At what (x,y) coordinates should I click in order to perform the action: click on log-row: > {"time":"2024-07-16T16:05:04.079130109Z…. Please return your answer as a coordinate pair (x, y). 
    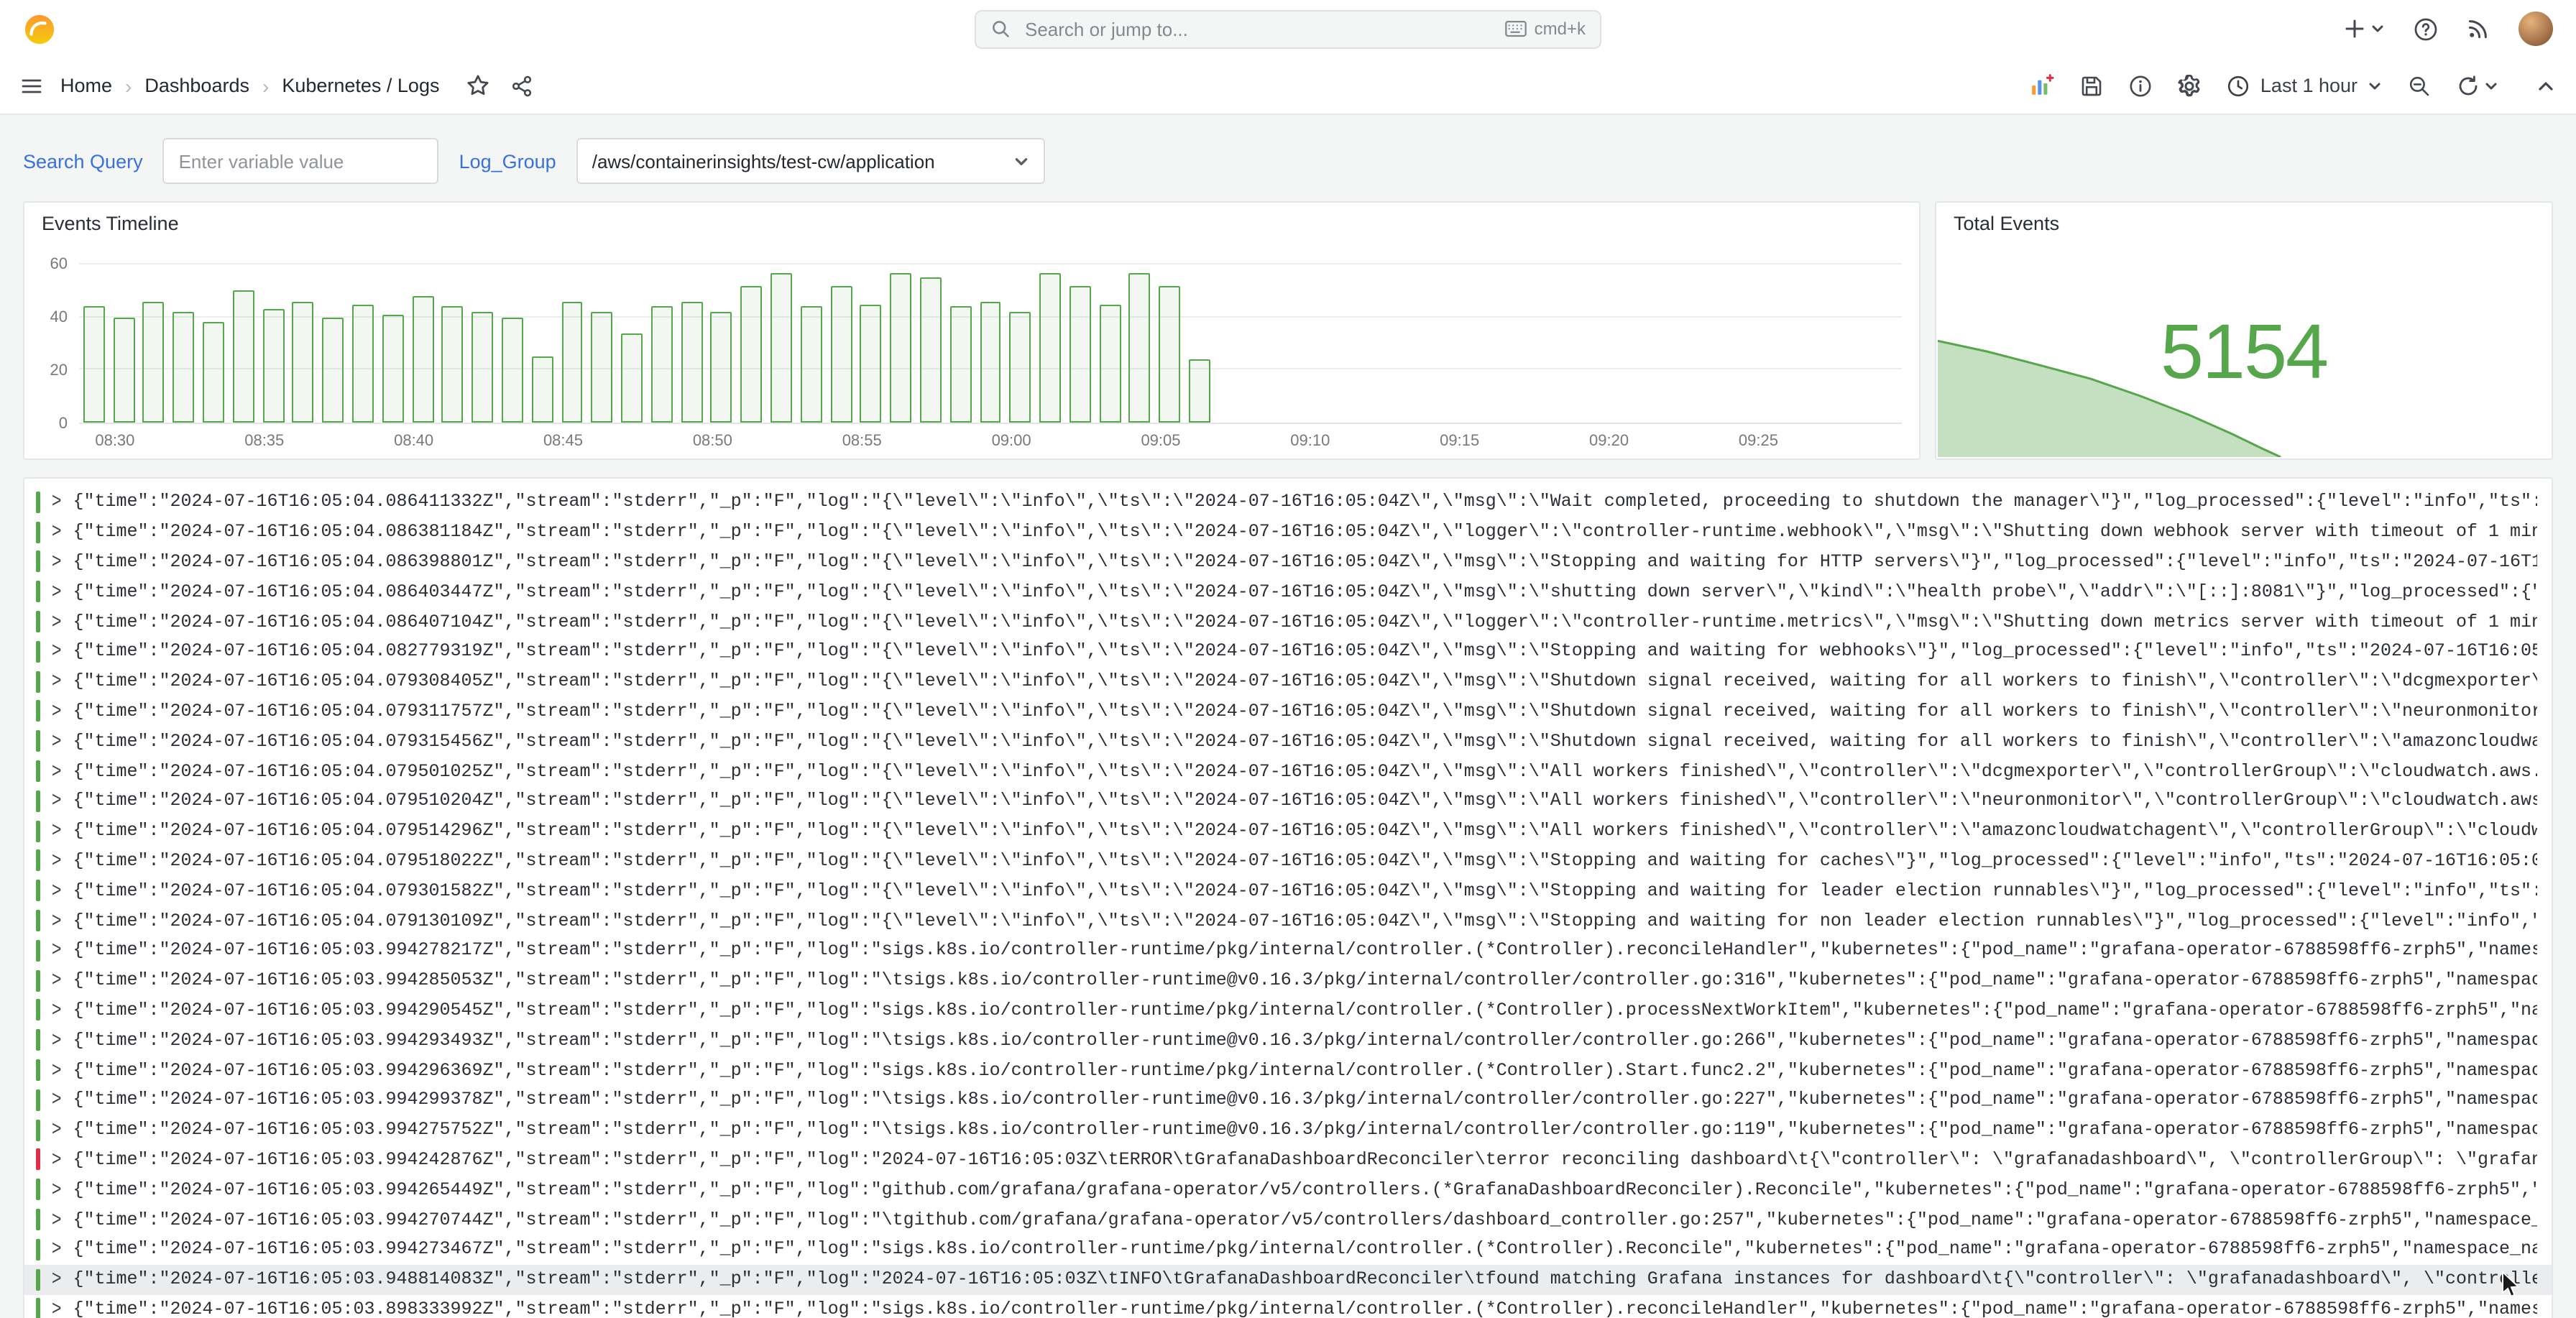
    Looking at the image, I should click on (1288, 920).